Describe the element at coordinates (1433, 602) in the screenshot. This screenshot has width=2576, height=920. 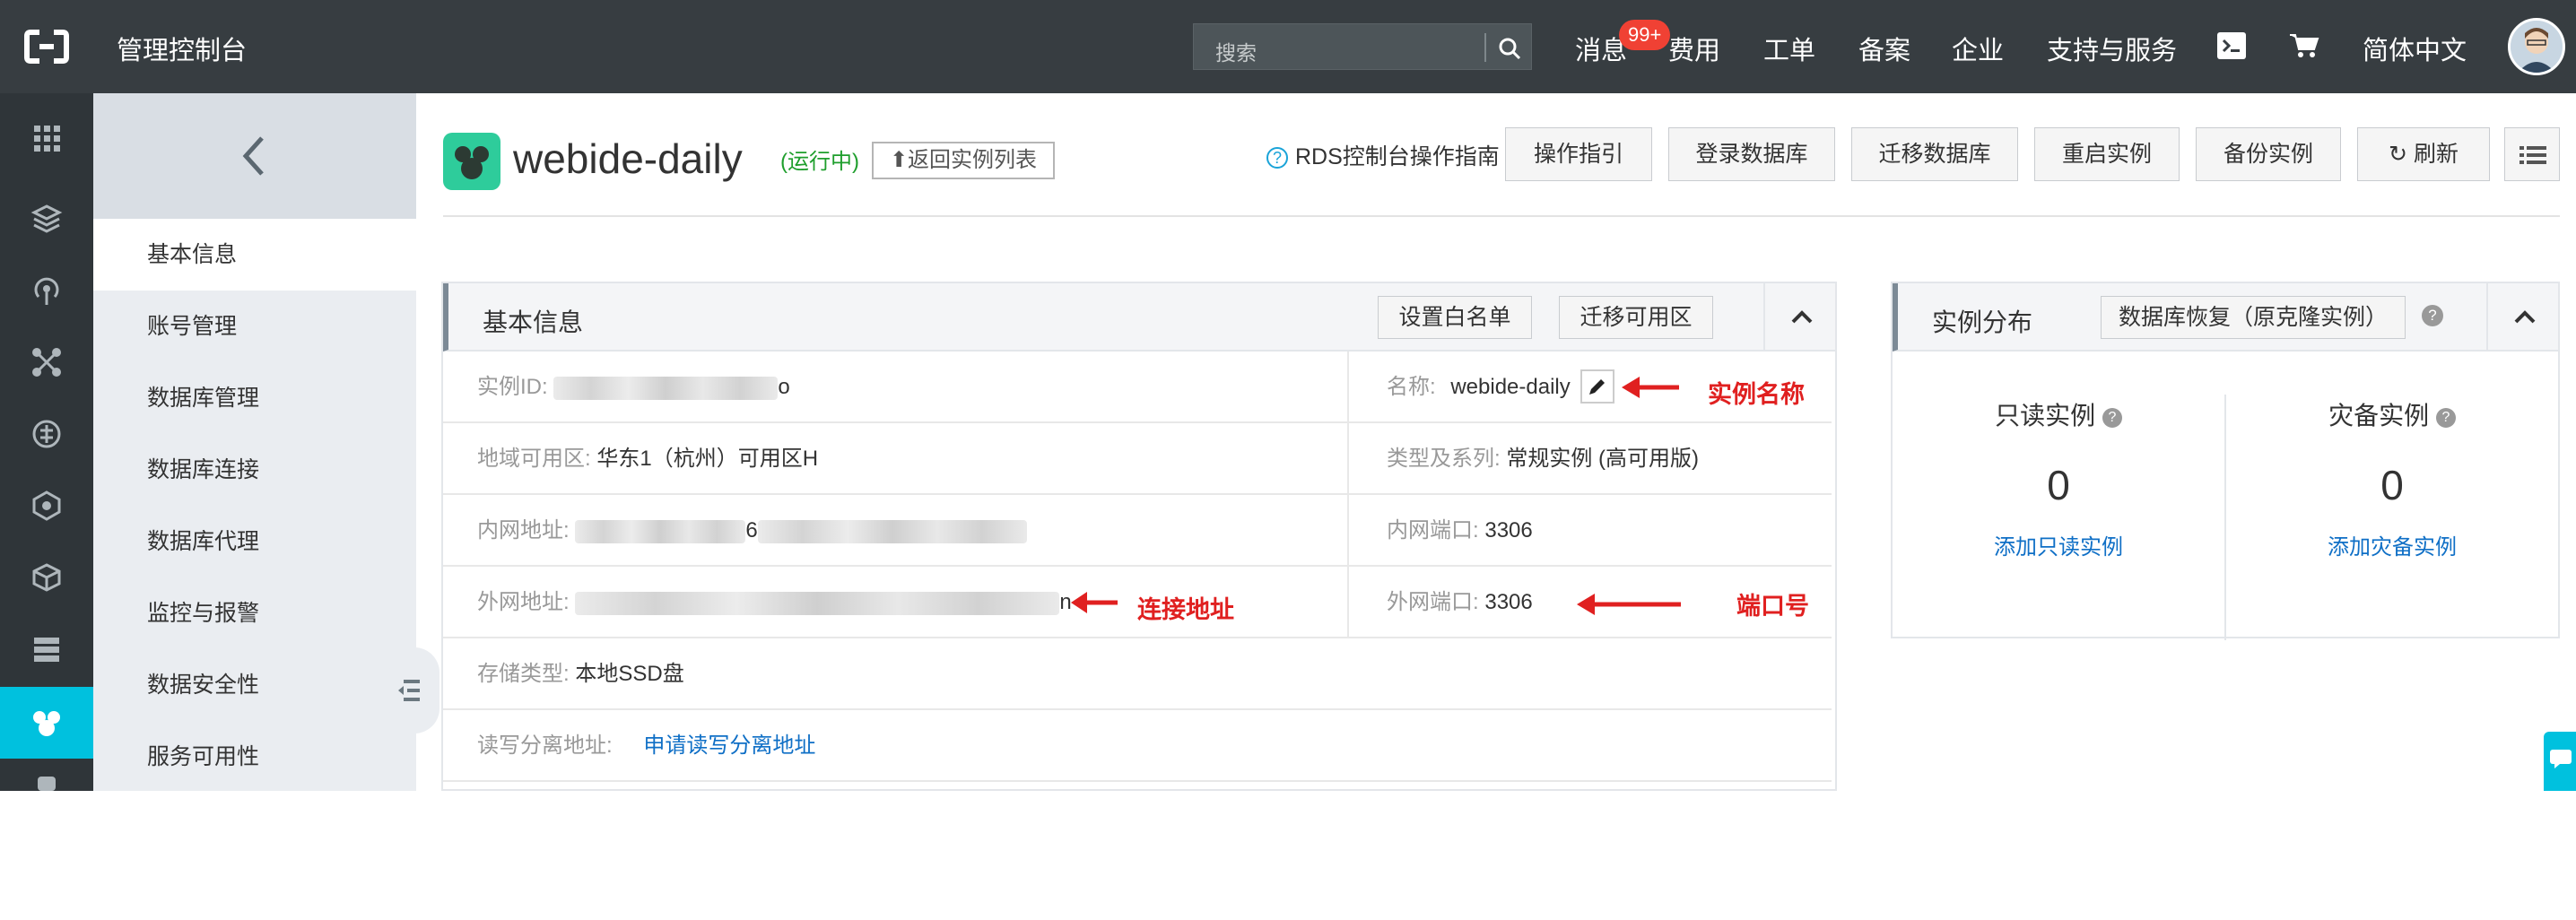
I see `internet-port-label: 外网端口:` at that location.